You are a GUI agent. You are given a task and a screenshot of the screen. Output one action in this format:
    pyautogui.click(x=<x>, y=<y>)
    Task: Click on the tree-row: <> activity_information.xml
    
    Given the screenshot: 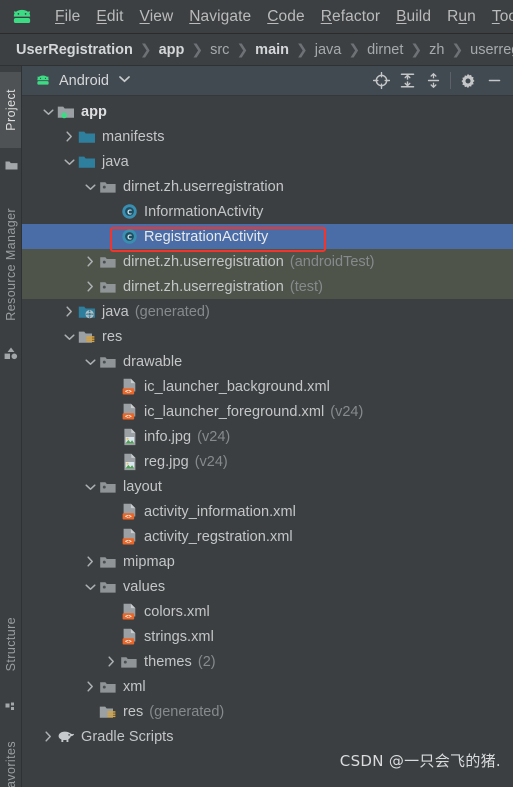 What is the action you would take?
    pyautogui.click(x=267, y=511)
    